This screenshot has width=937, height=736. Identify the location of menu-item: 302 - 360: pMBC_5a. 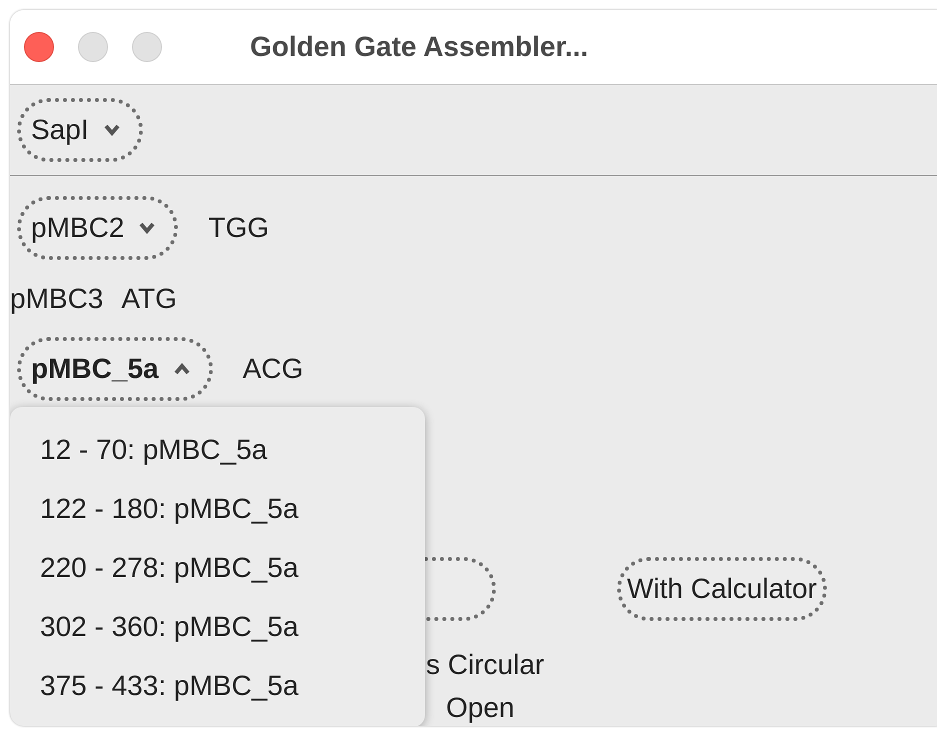
(217, 633).